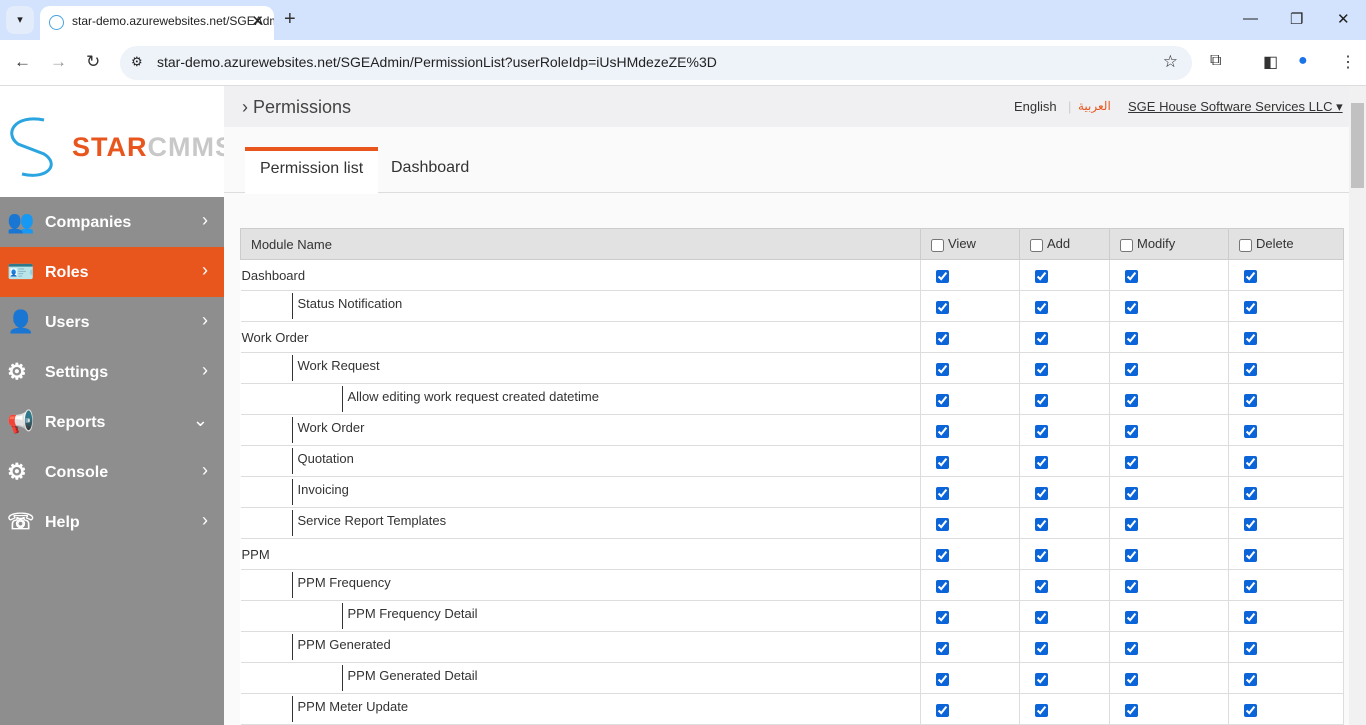 This screenshot has height=725, width=1366. What do you see at coordinates (430, 170) in the screenshot?
I see `tab-dashboard: Dashboard` at bounding box center [430, 170].